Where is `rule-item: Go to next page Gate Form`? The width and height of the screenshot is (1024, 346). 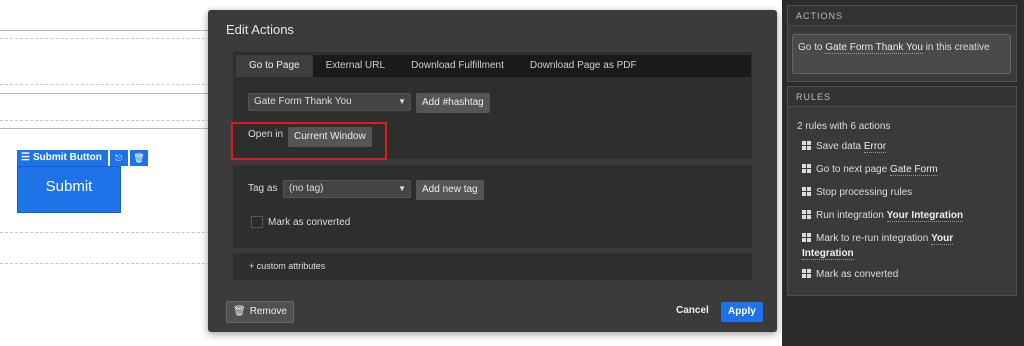 rule-item: Go to next page Gate Form is located at coordinates (870, 169).